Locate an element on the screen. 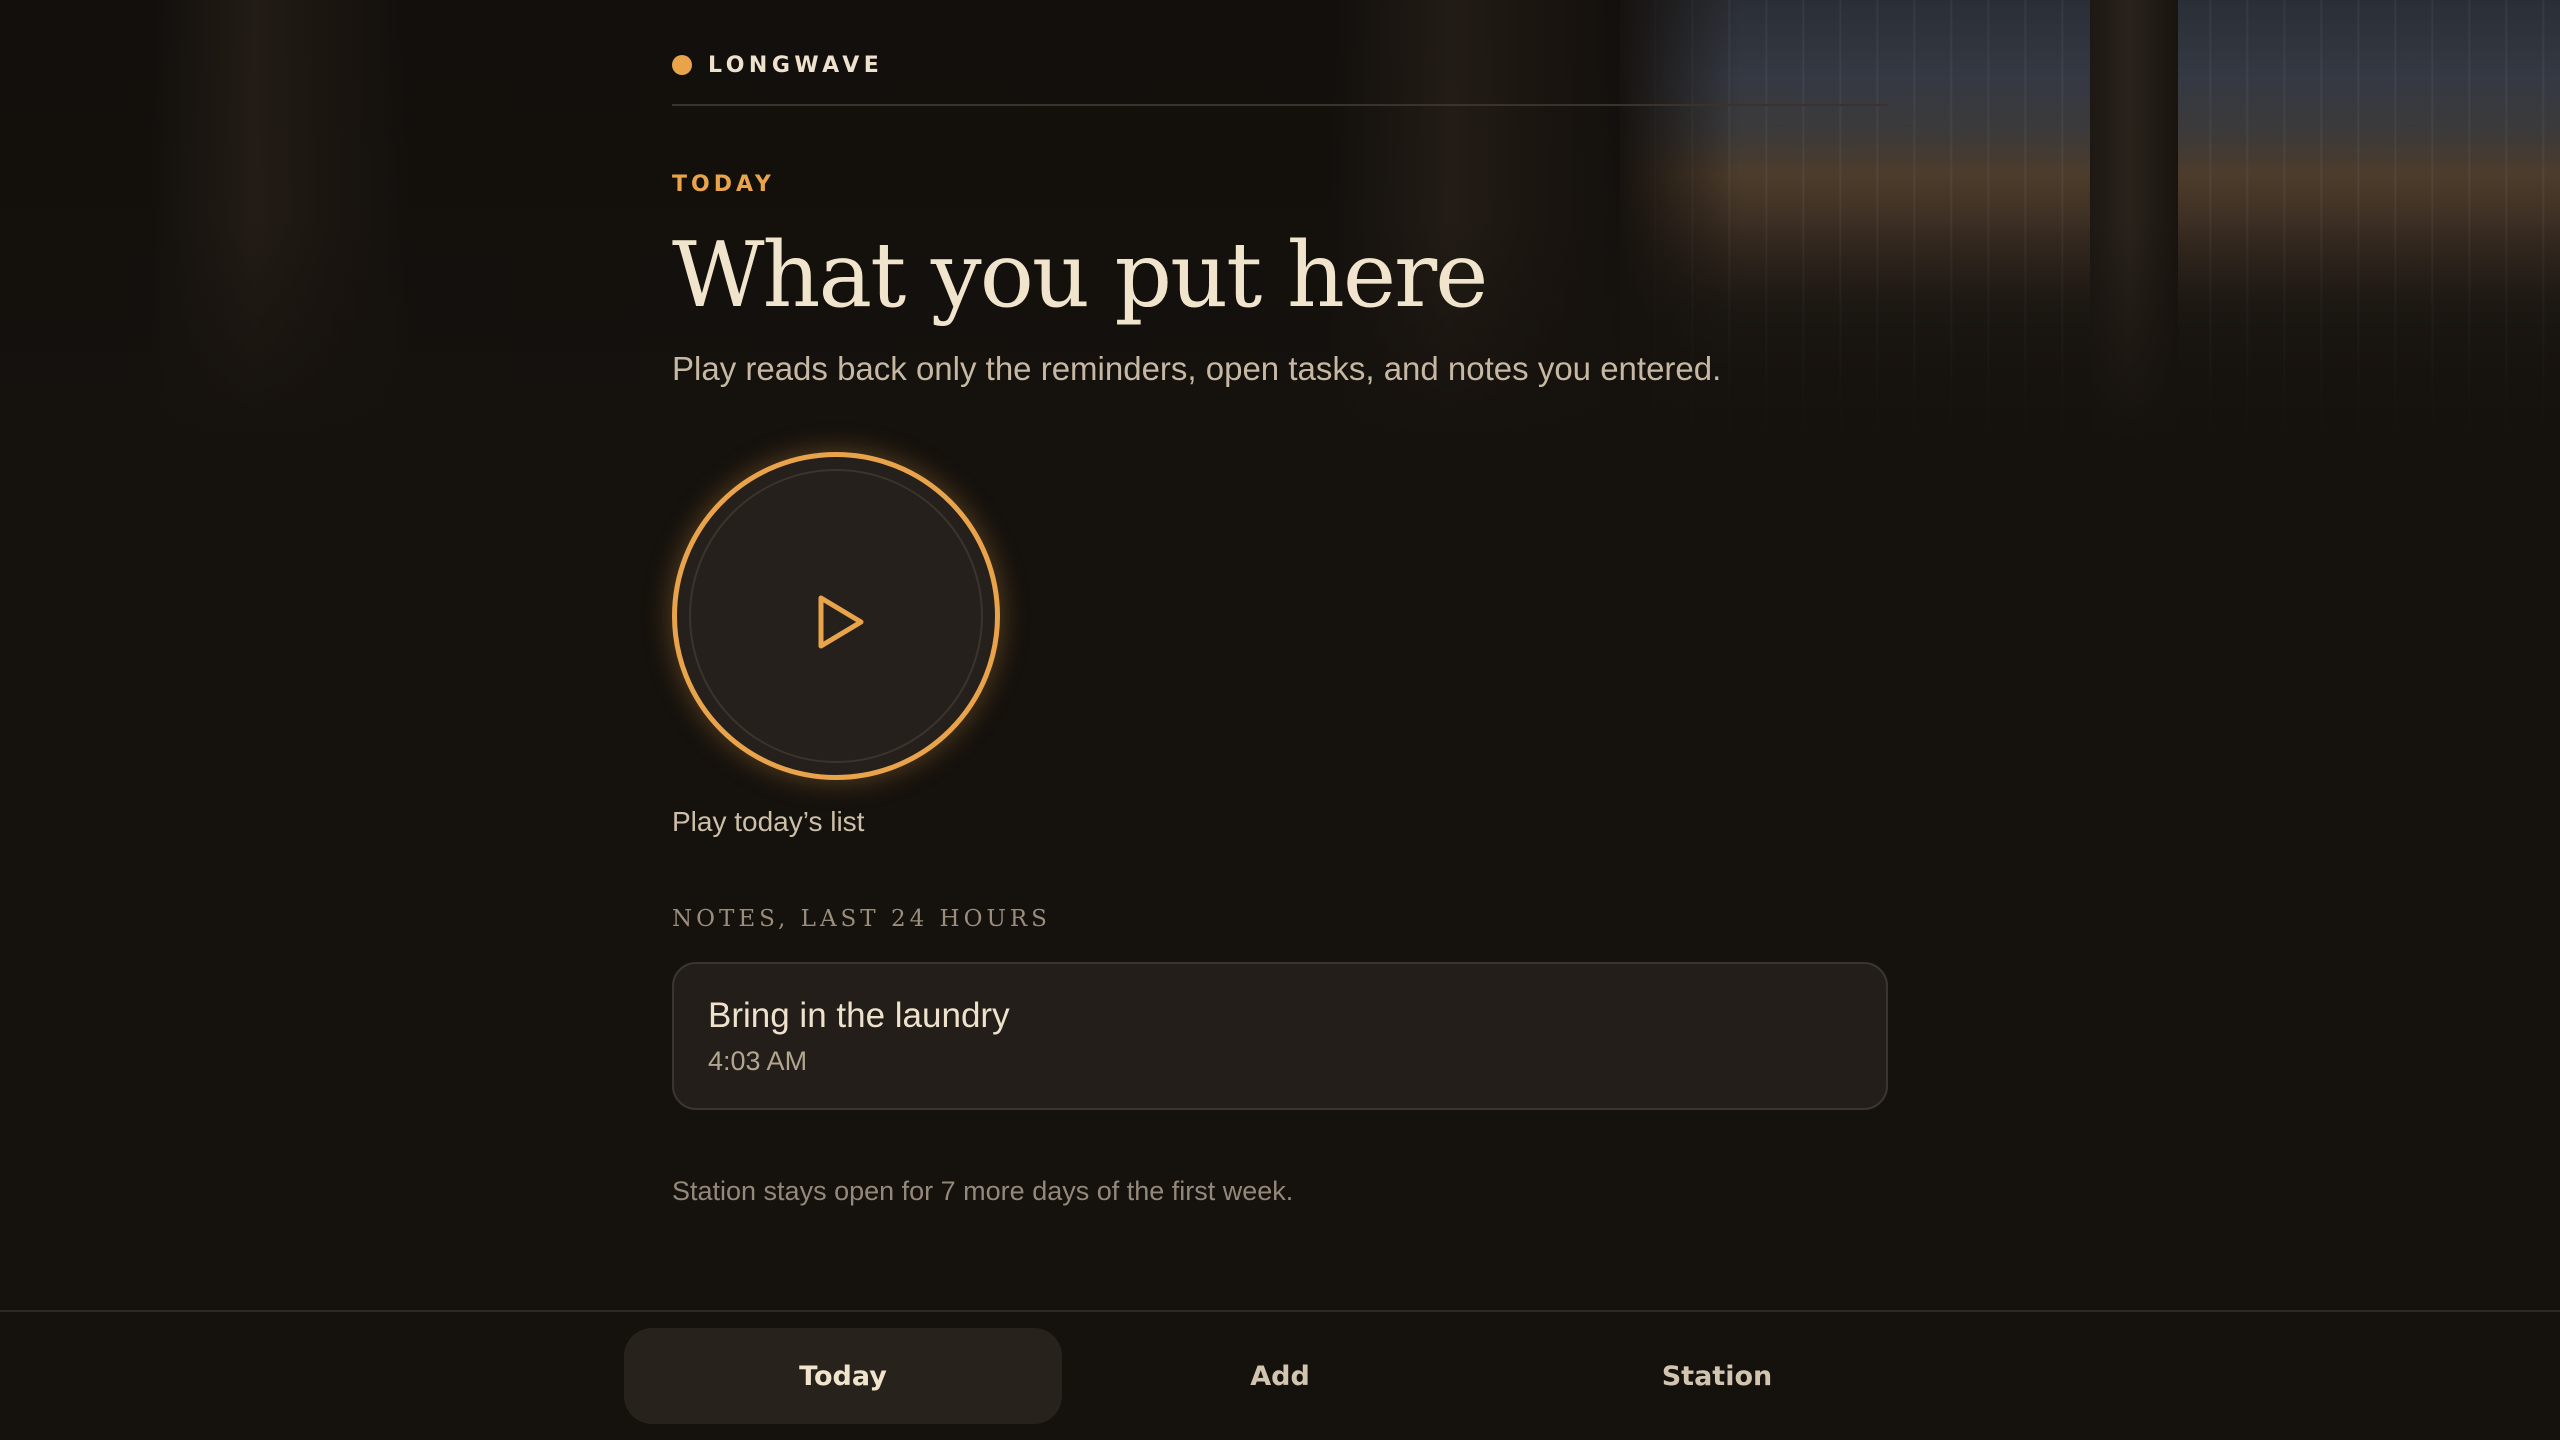 The image size is (2560, 1440). section-eyebrow: TODAY is located at coordinates (723, 184).